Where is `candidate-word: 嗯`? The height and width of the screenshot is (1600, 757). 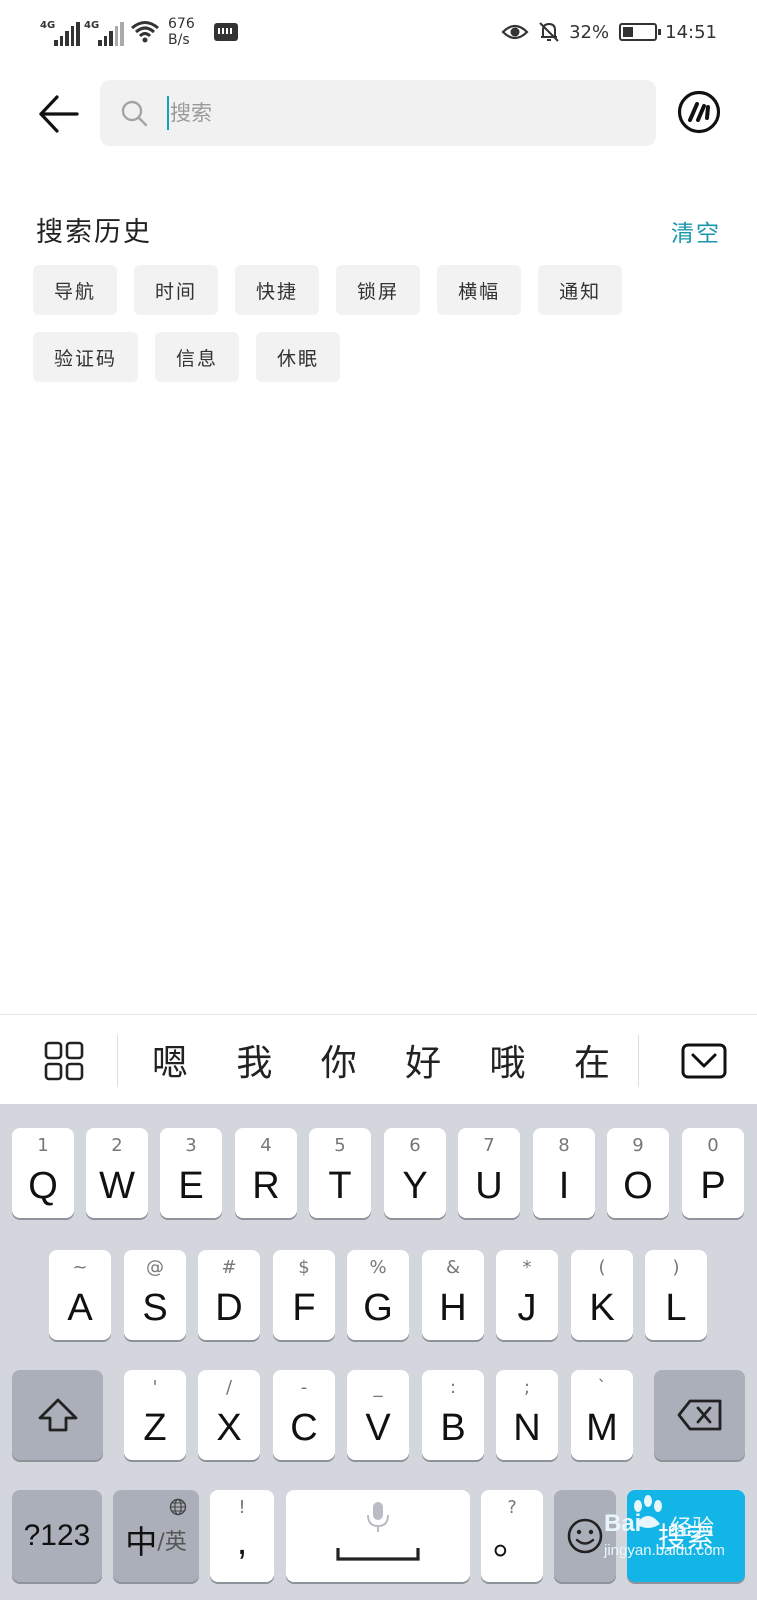 candidate-word: 嗯 is located at coordinates (170, 1060).